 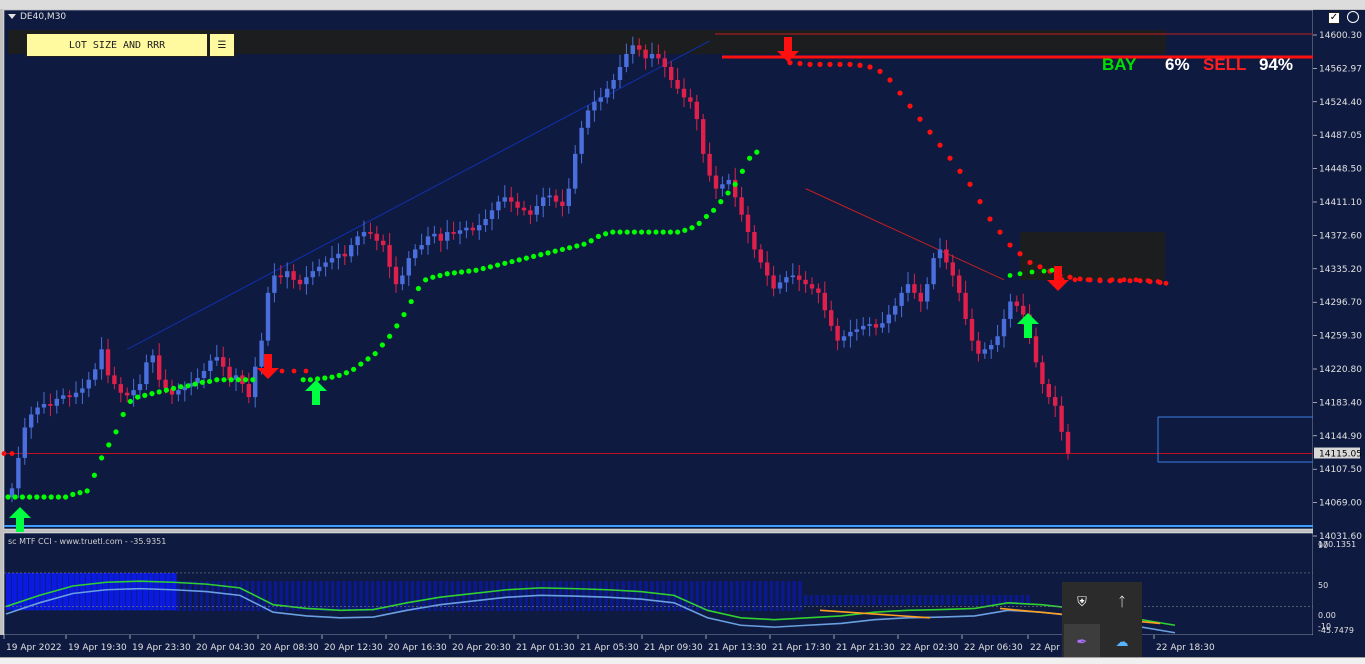 What do you see at coordinates (1082, 602) in the screenshot?
I see `security-shield-icon: ⛨` at bounding box center [1082, 602].